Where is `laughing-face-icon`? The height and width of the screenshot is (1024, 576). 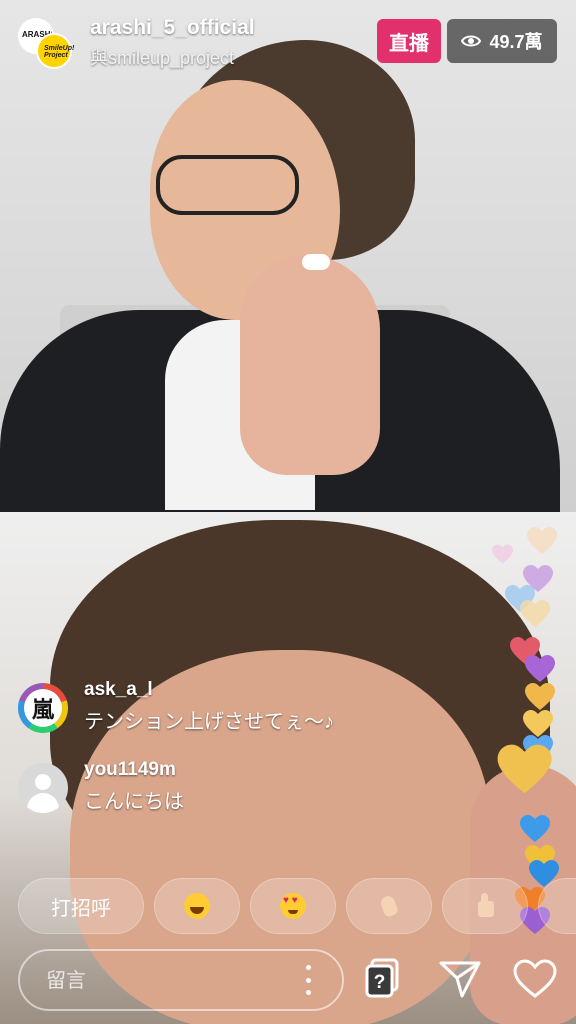 laughing-face-icon is located at coordinates (197, 906).